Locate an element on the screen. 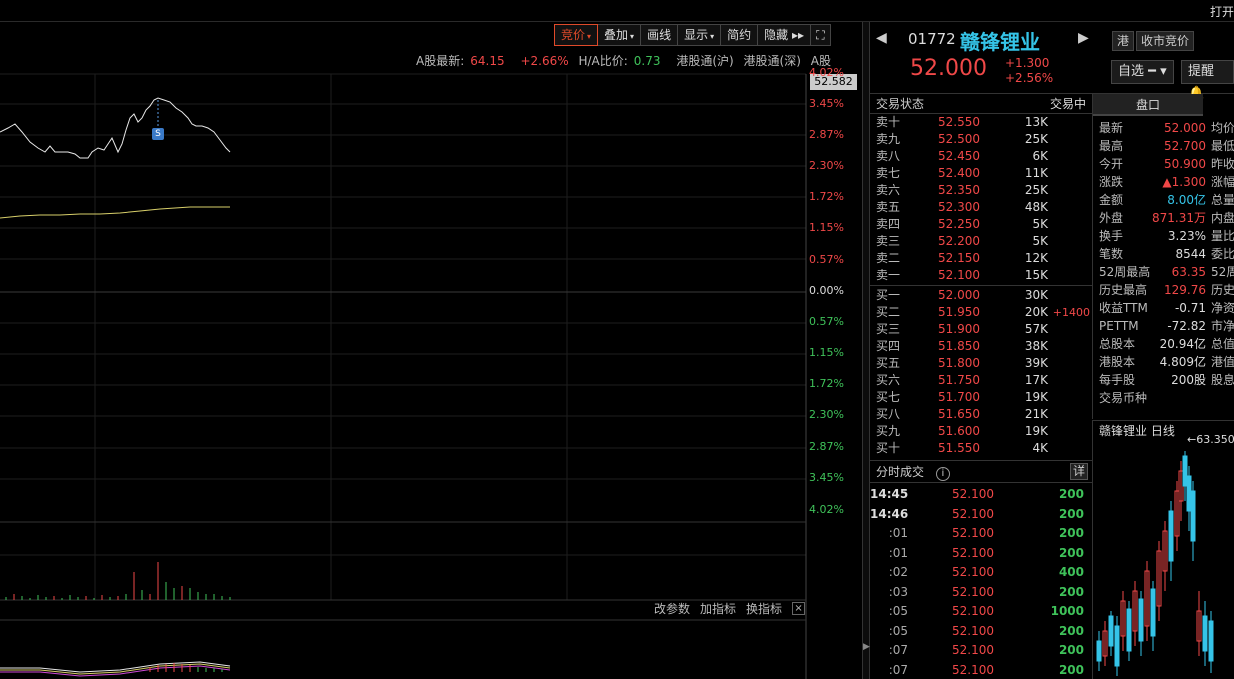  collapse-arrow-icon: ▶ is located at coordinates (866, 647).